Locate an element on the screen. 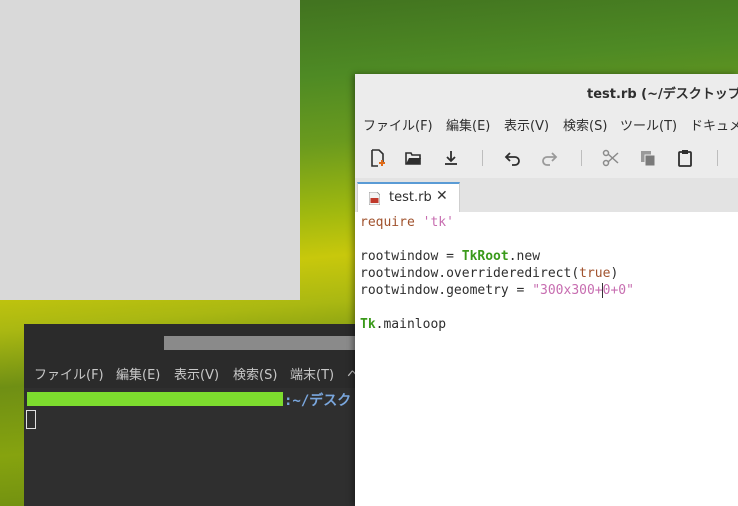  editor-toolbar is located at coordinates (546, 158).